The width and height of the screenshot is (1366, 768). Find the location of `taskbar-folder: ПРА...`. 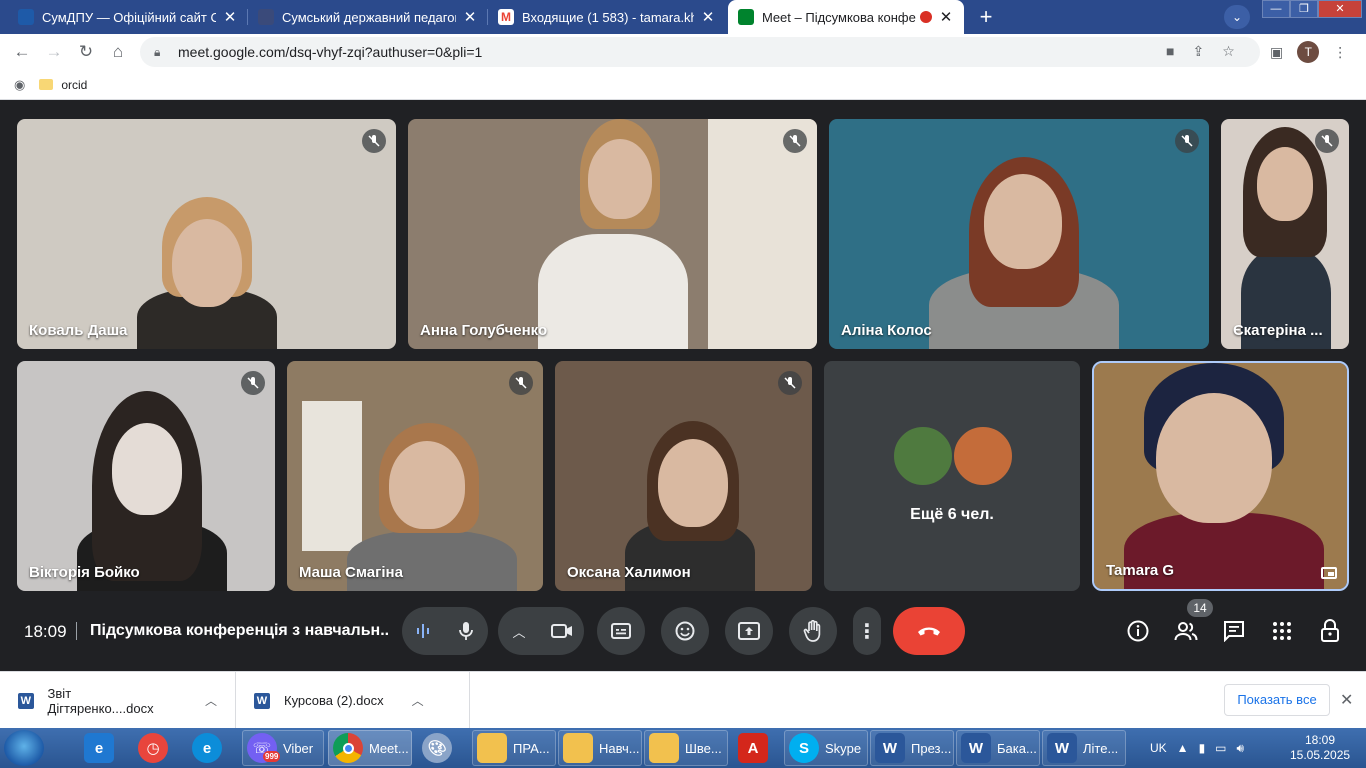

taskbar-folder: ПРА... is located at coordinates (514, 748).